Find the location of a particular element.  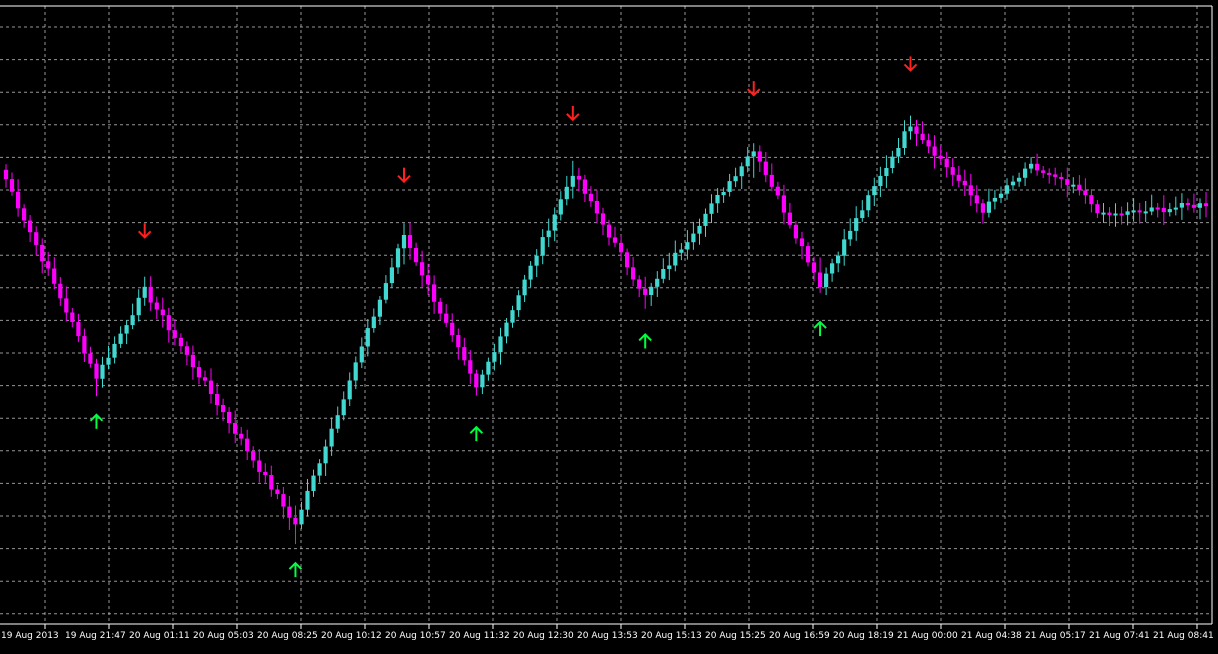

x-tick-label: 20 Aug 08:25 is located at coordinates (287, 636).